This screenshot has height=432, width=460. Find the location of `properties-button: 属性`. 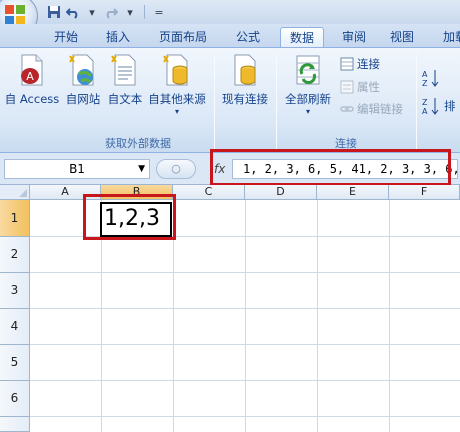

properties-button: 属性 is located at coordinates (360, 87).